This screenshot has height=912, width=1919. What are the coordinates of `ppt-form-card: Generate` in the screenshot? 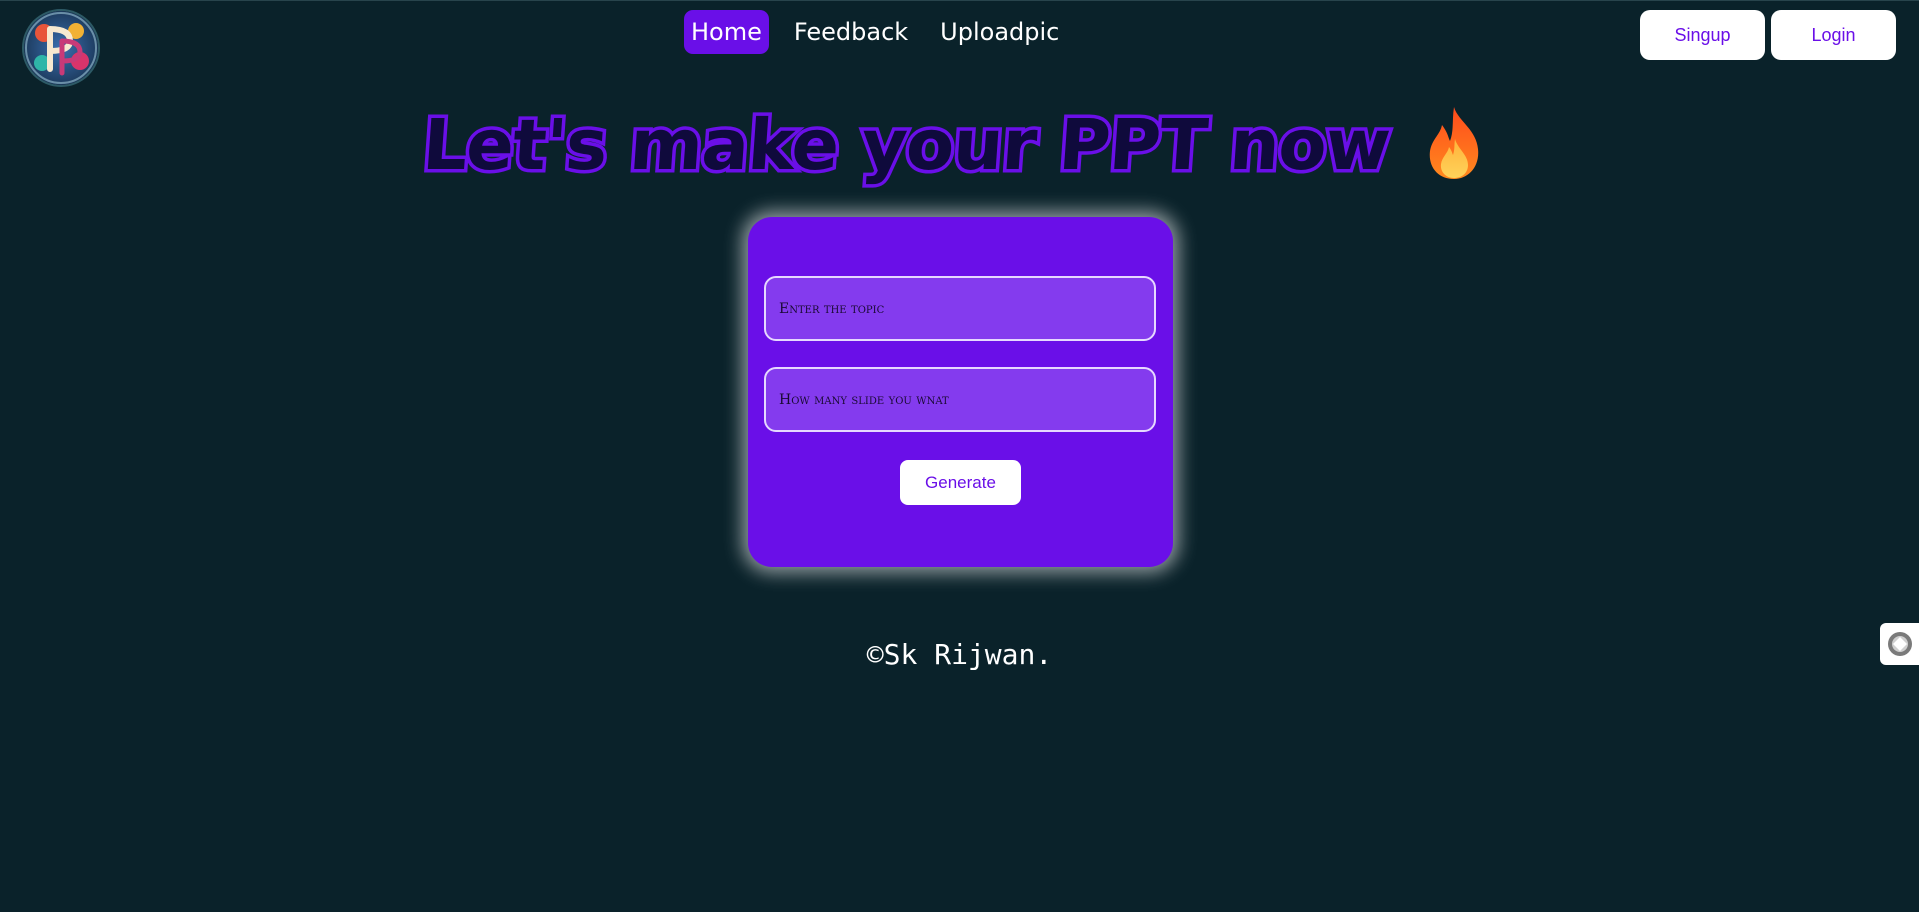 It's located at (960, 392).